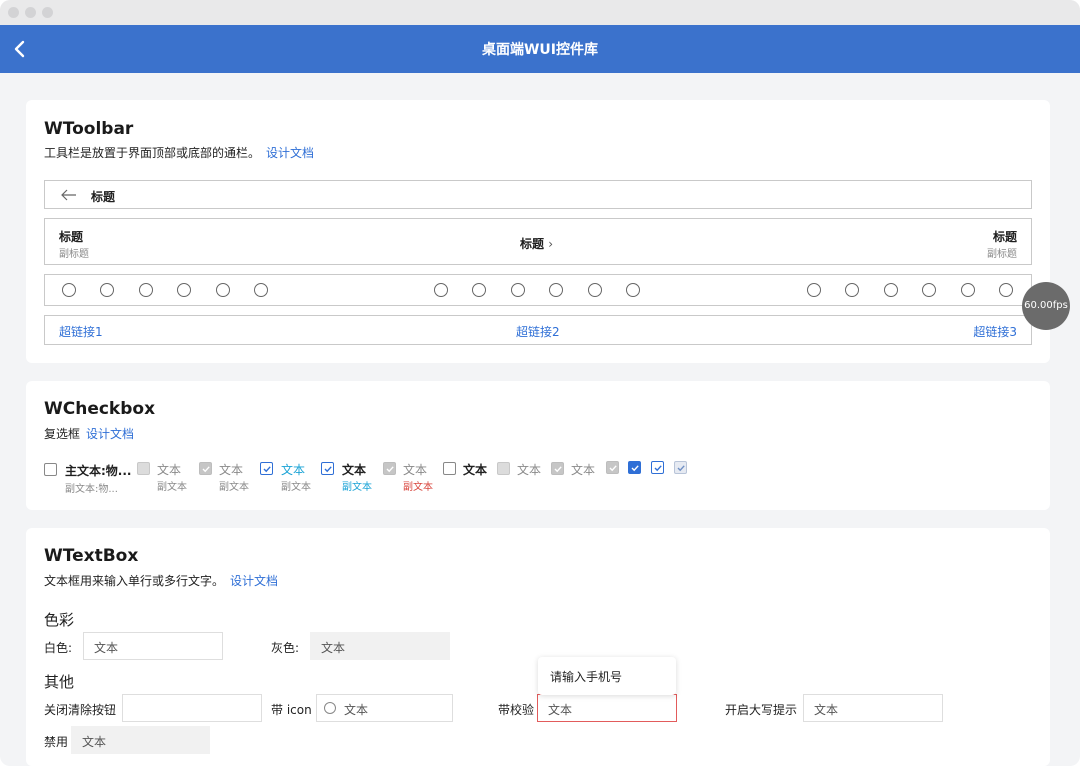 The width and height of the screenshot is (1080, 766). Describe the element at coordinates (1002, 252) in the screenshot. I see `right-subtitle: 副标题` at that location.